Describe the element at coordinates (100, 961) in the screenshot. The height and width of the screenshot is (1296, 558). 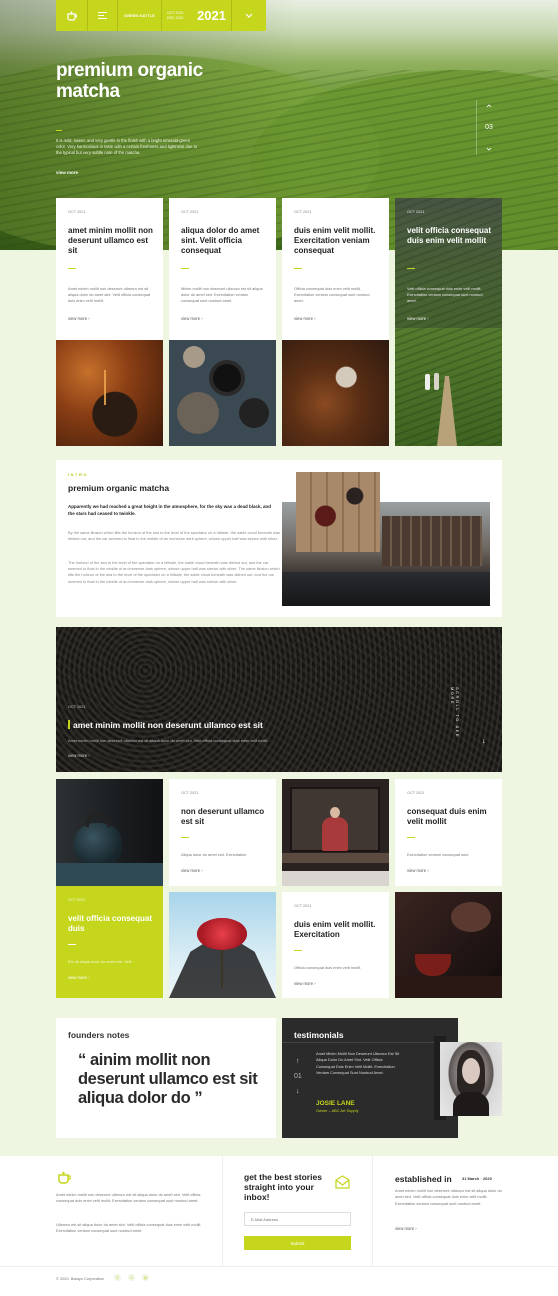
I see `card-text: Est sit aliqua dolor do amet sint. Velit` at that location.